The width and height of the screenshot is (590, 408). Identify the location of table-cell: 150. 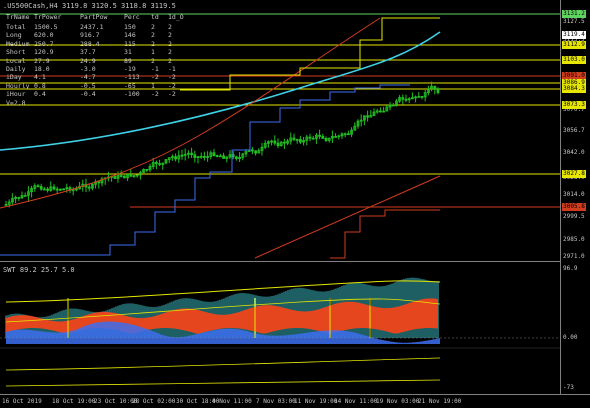
(130, 27).